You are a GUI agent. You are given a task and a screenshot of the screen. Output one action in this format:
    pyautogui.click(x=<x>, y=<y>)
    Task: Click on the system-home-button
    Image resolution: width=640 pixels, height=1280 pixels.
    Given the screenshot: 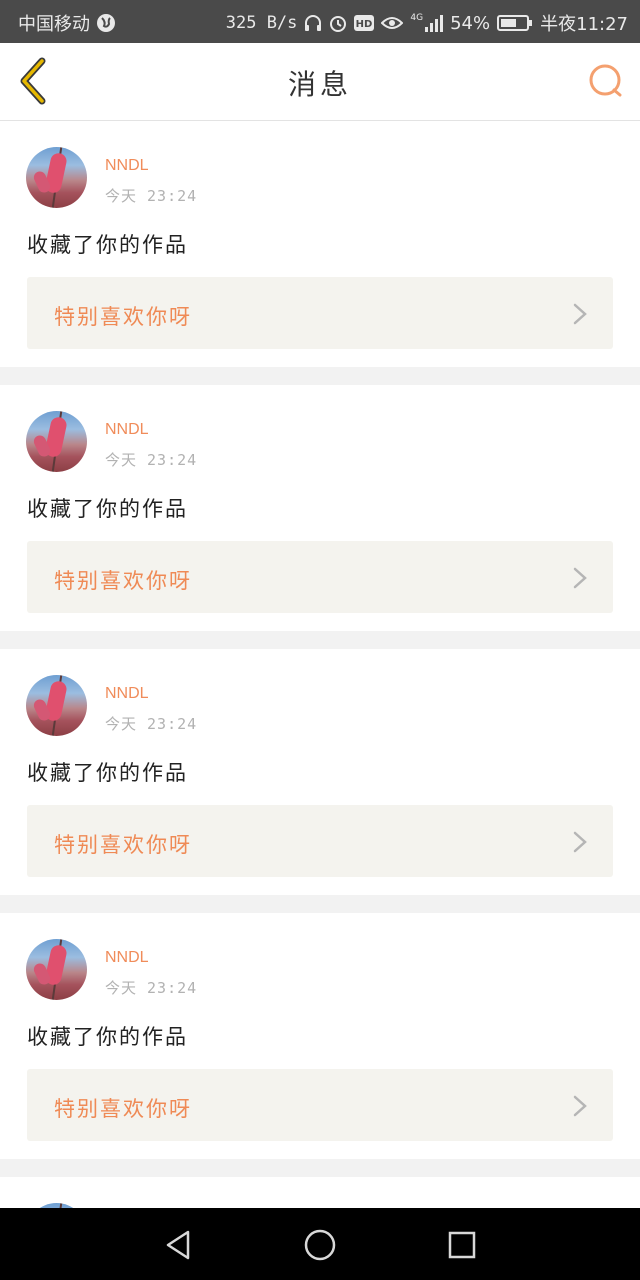 What is the action you would take?
    pyautogui.click(x=320, y=1245)
    